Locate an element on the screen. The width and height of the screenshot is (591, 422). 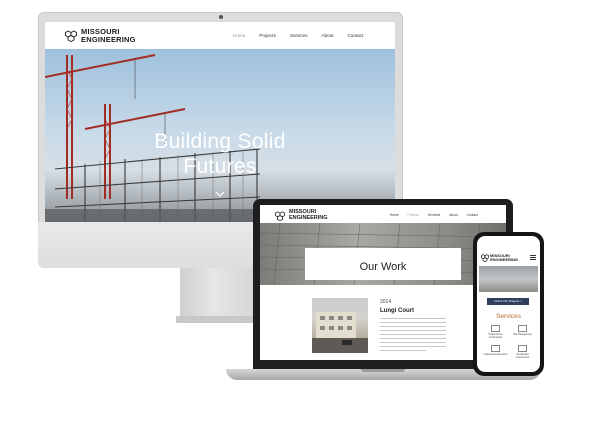
hamburger-menu-icon is located at coordinates (533, 258).